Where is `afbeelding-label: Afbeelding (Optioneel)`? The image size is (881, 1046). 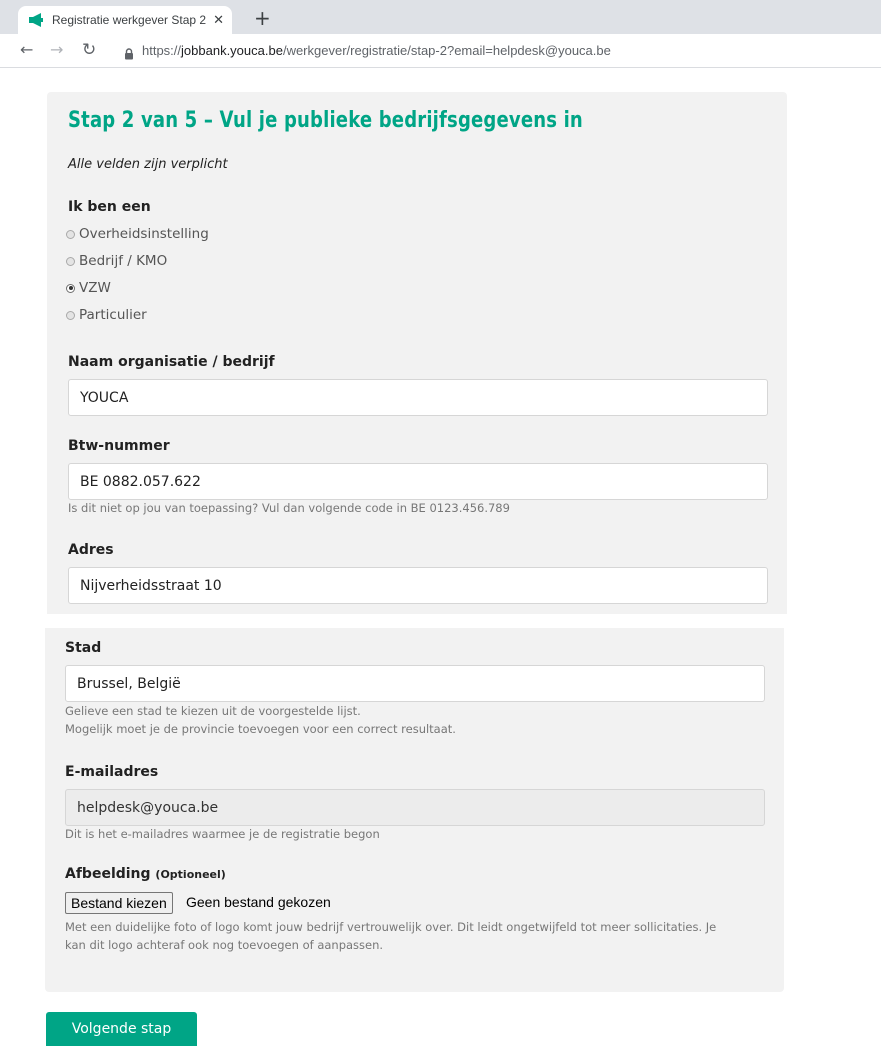
afbeelding-label: Afbeelding (Optioneel) is located at coordinates (145, 874).